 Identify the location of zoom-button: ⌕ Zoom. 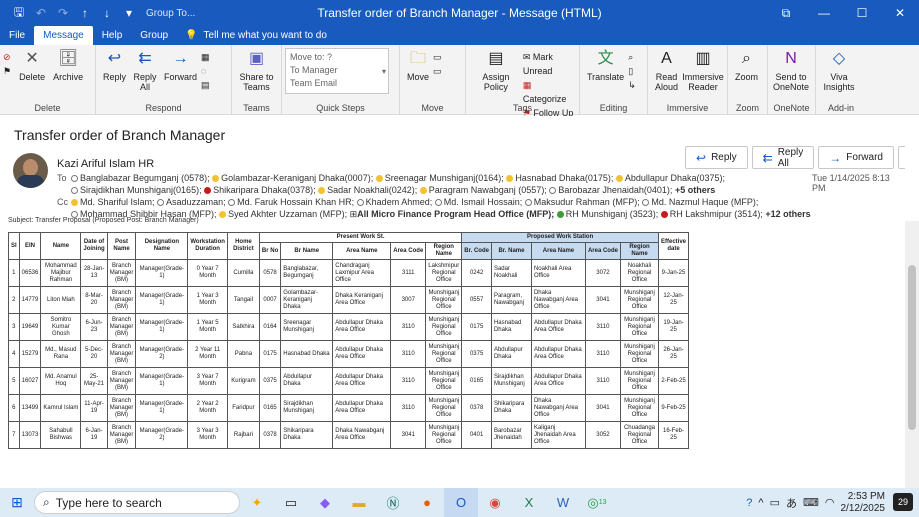
(746, 65).